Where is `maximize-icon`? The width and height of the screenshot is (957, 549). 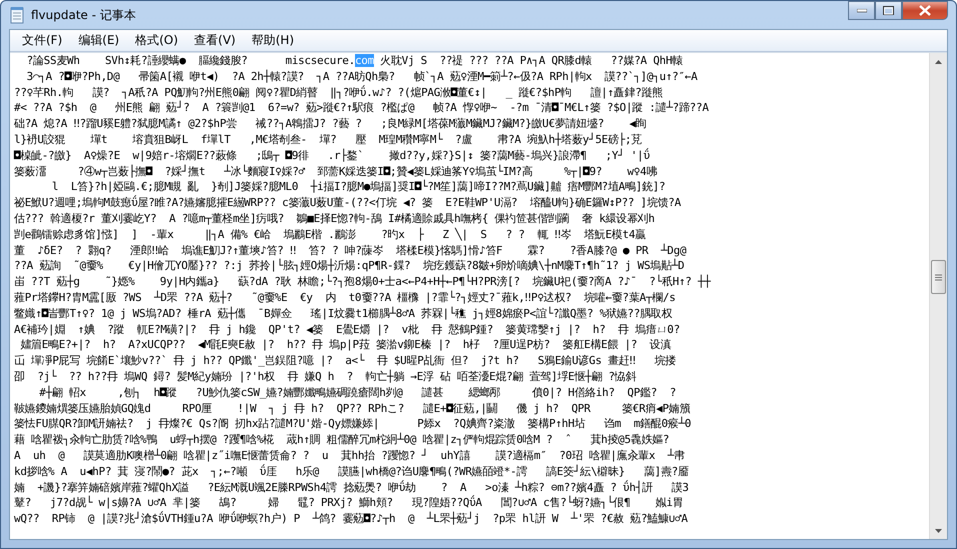
maximize-icon is located at coordinates (888, 10).